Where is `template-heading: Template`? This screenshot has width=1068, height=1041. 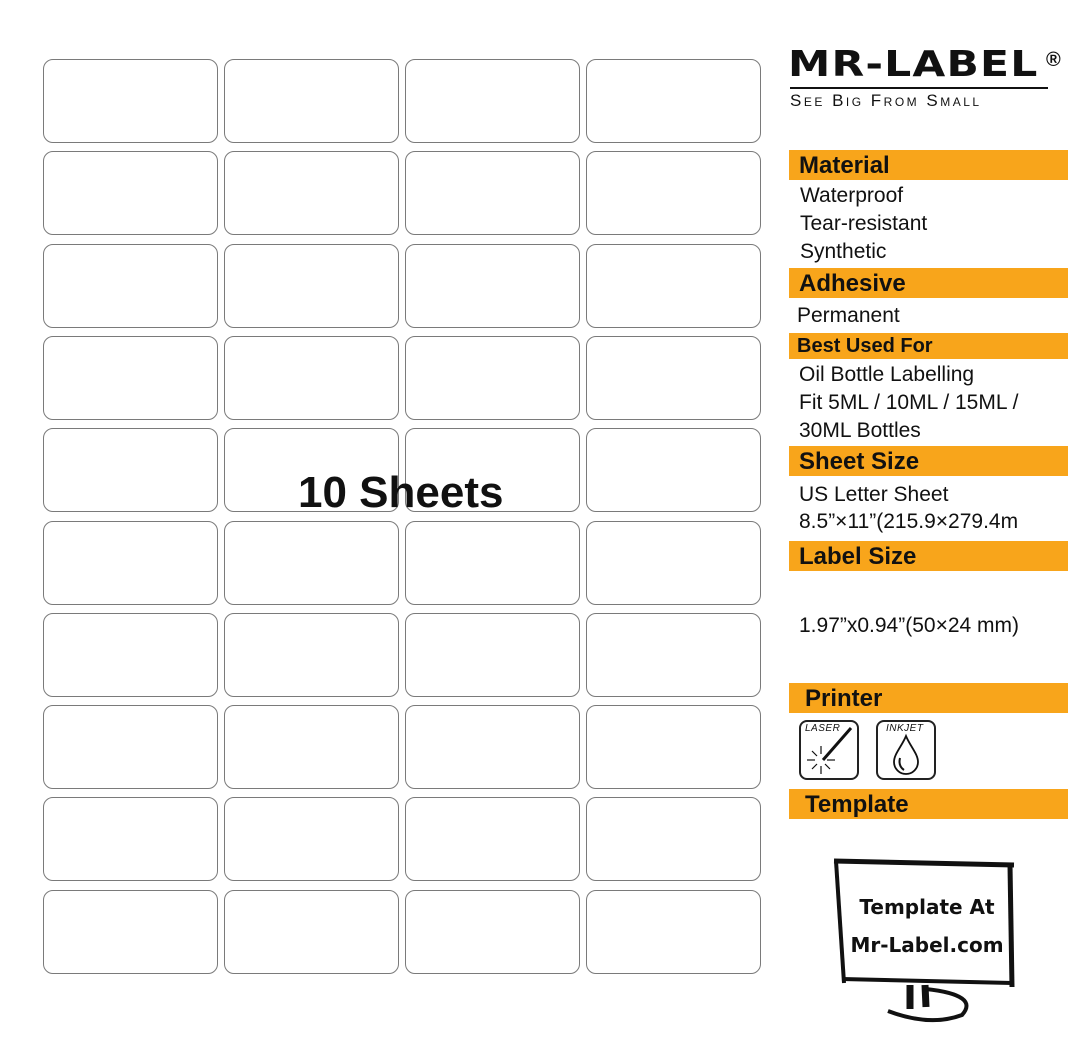 template-heading: Template is located at coordinates (928, 804).